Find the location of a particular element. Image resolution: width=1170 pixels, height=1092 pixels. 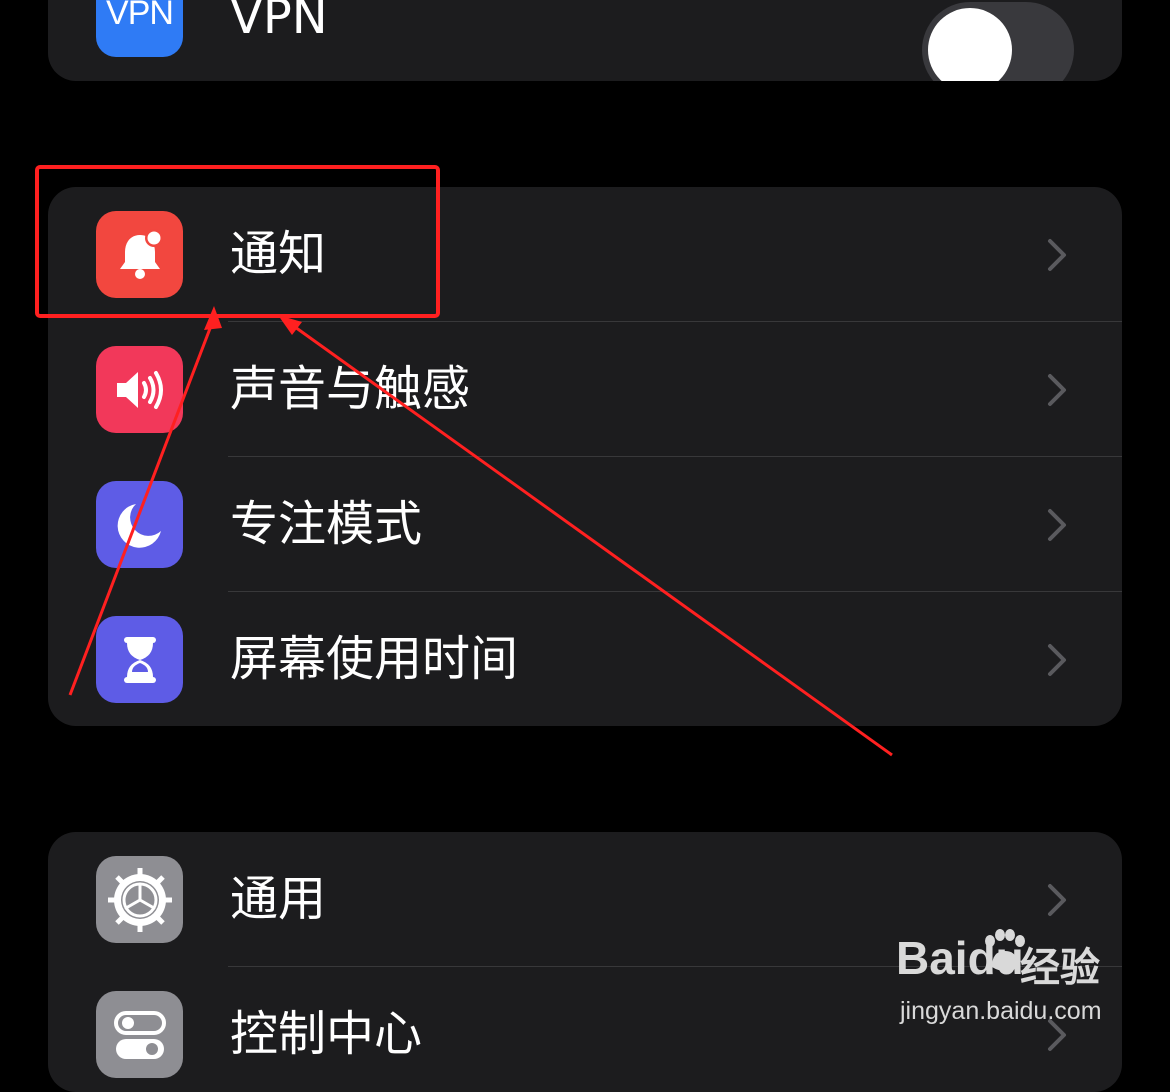

settings-row-screen-time: 屏幕使用时间 is located at coordinates (585, 659).